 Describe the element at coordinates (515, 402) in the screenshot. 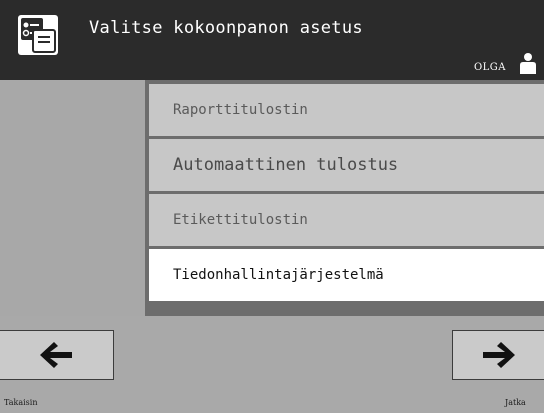

I see `next-label: Jatka` at that location.